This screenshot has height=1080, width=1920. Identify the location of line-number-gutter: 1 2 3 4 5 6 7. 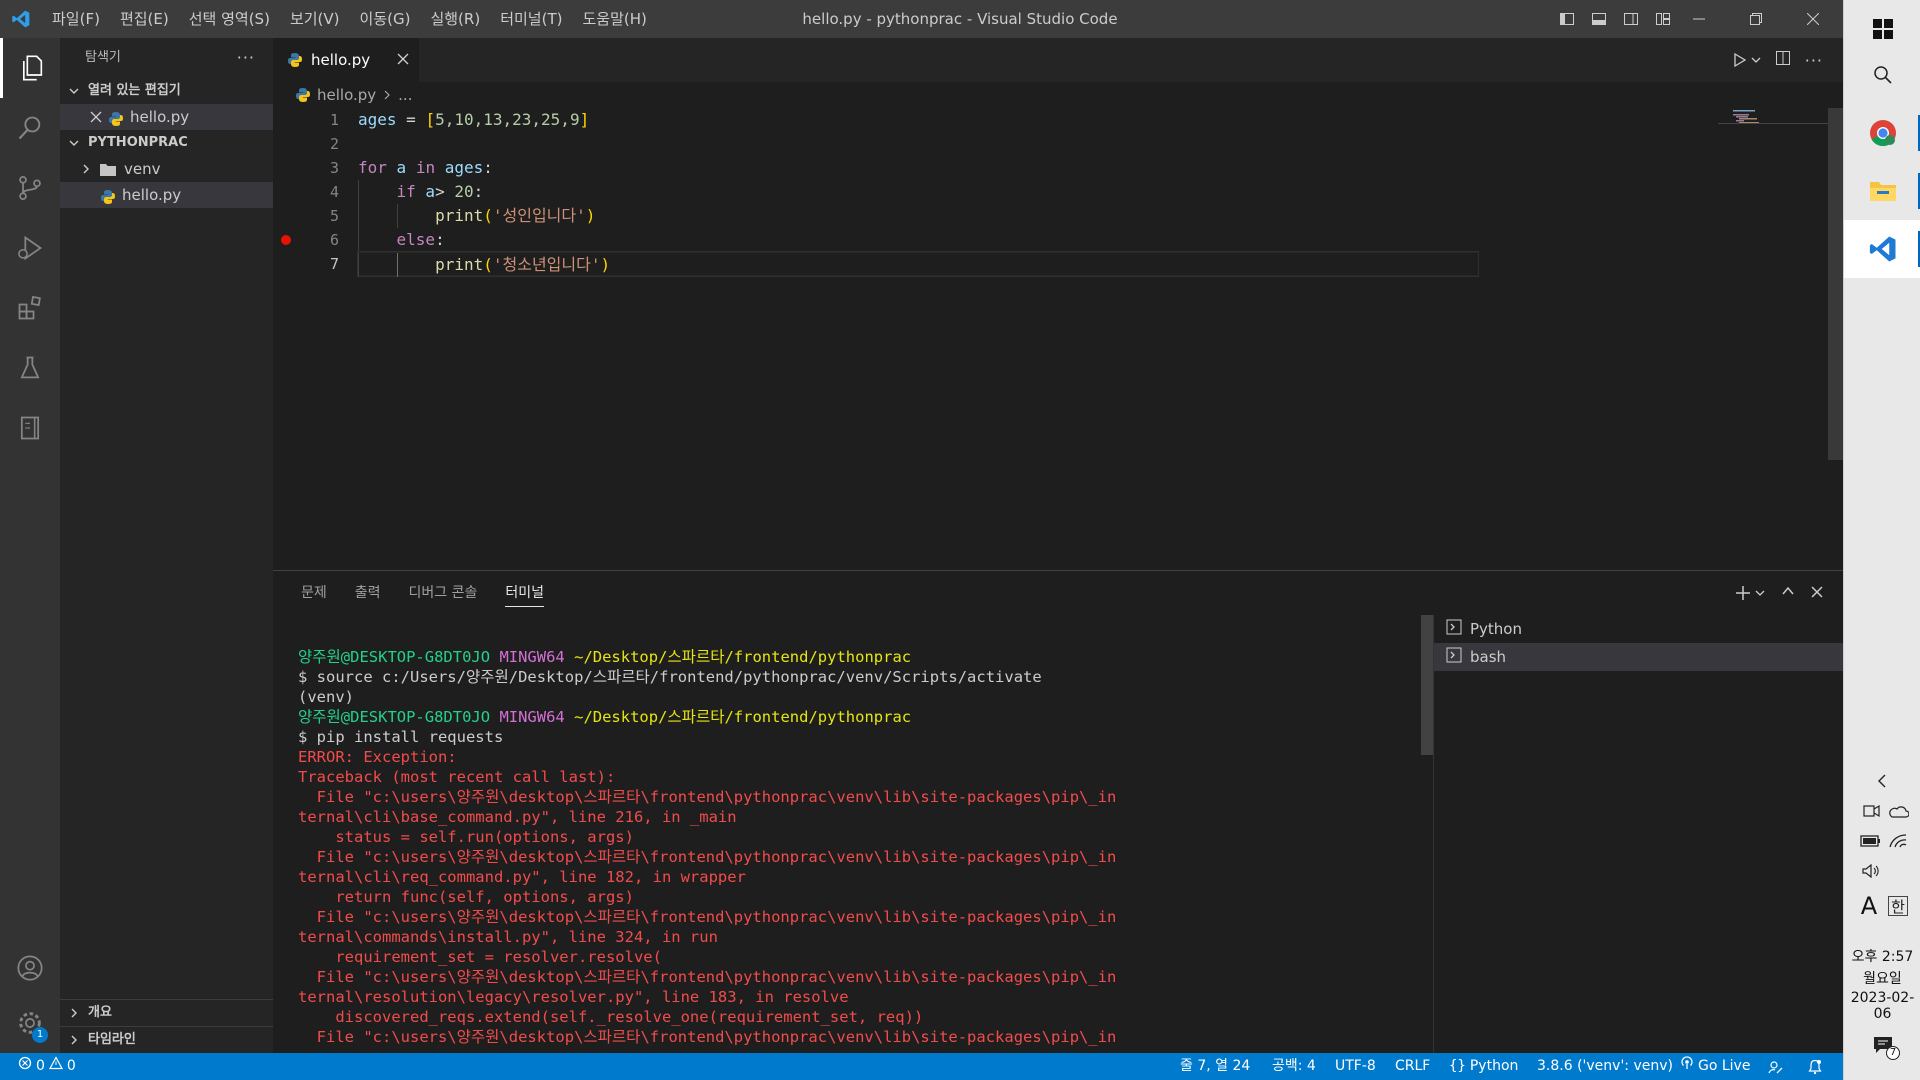
(308, 192).